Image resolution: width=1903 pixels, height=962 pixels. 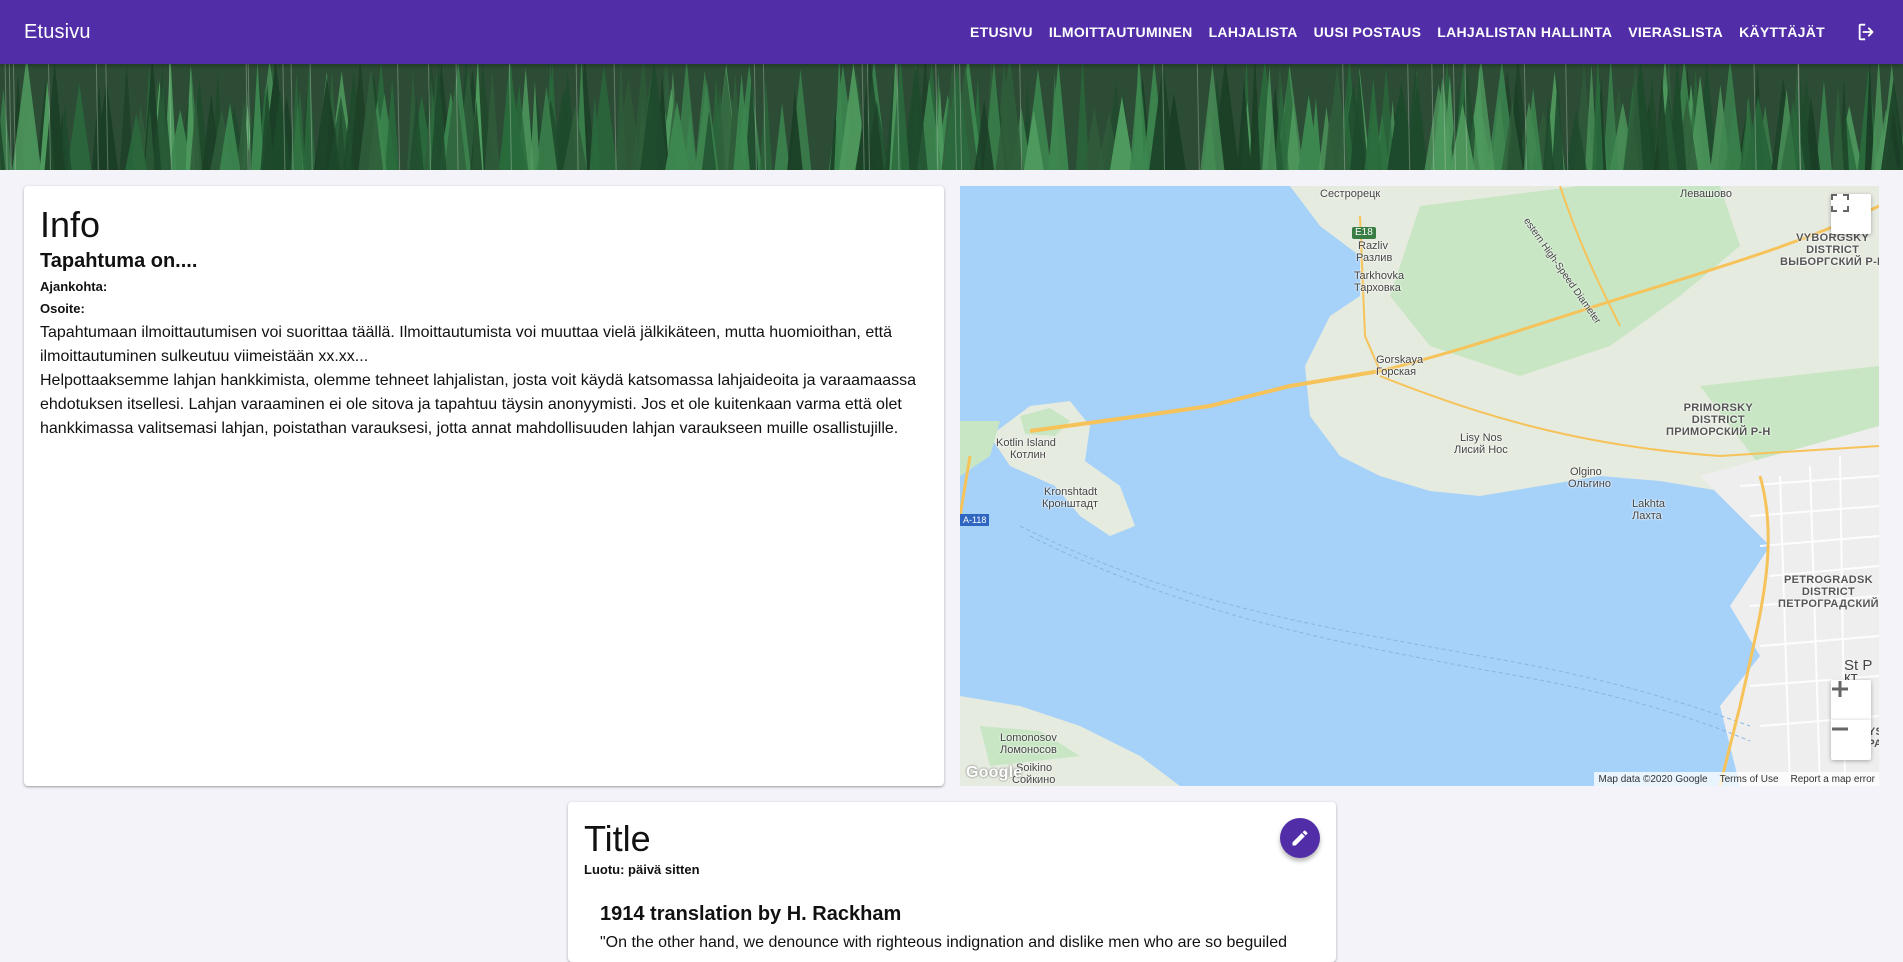 I want to click on report-map-error-link: Report a map error, so click(x=1833, y=779).